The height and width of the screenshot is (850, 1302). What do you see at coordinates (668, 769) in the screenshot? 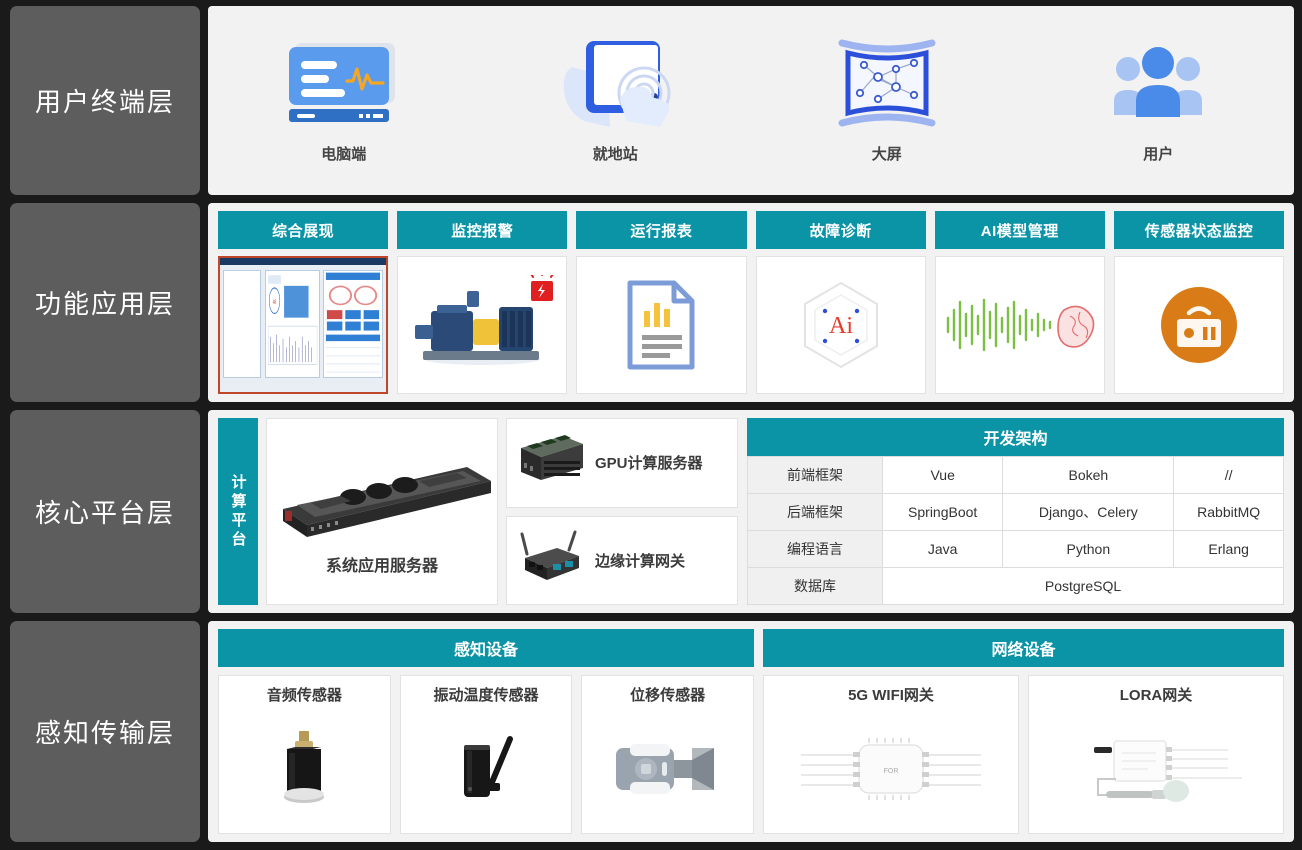
I see `displacement-sensor-image` at bounding box center [668, 769].